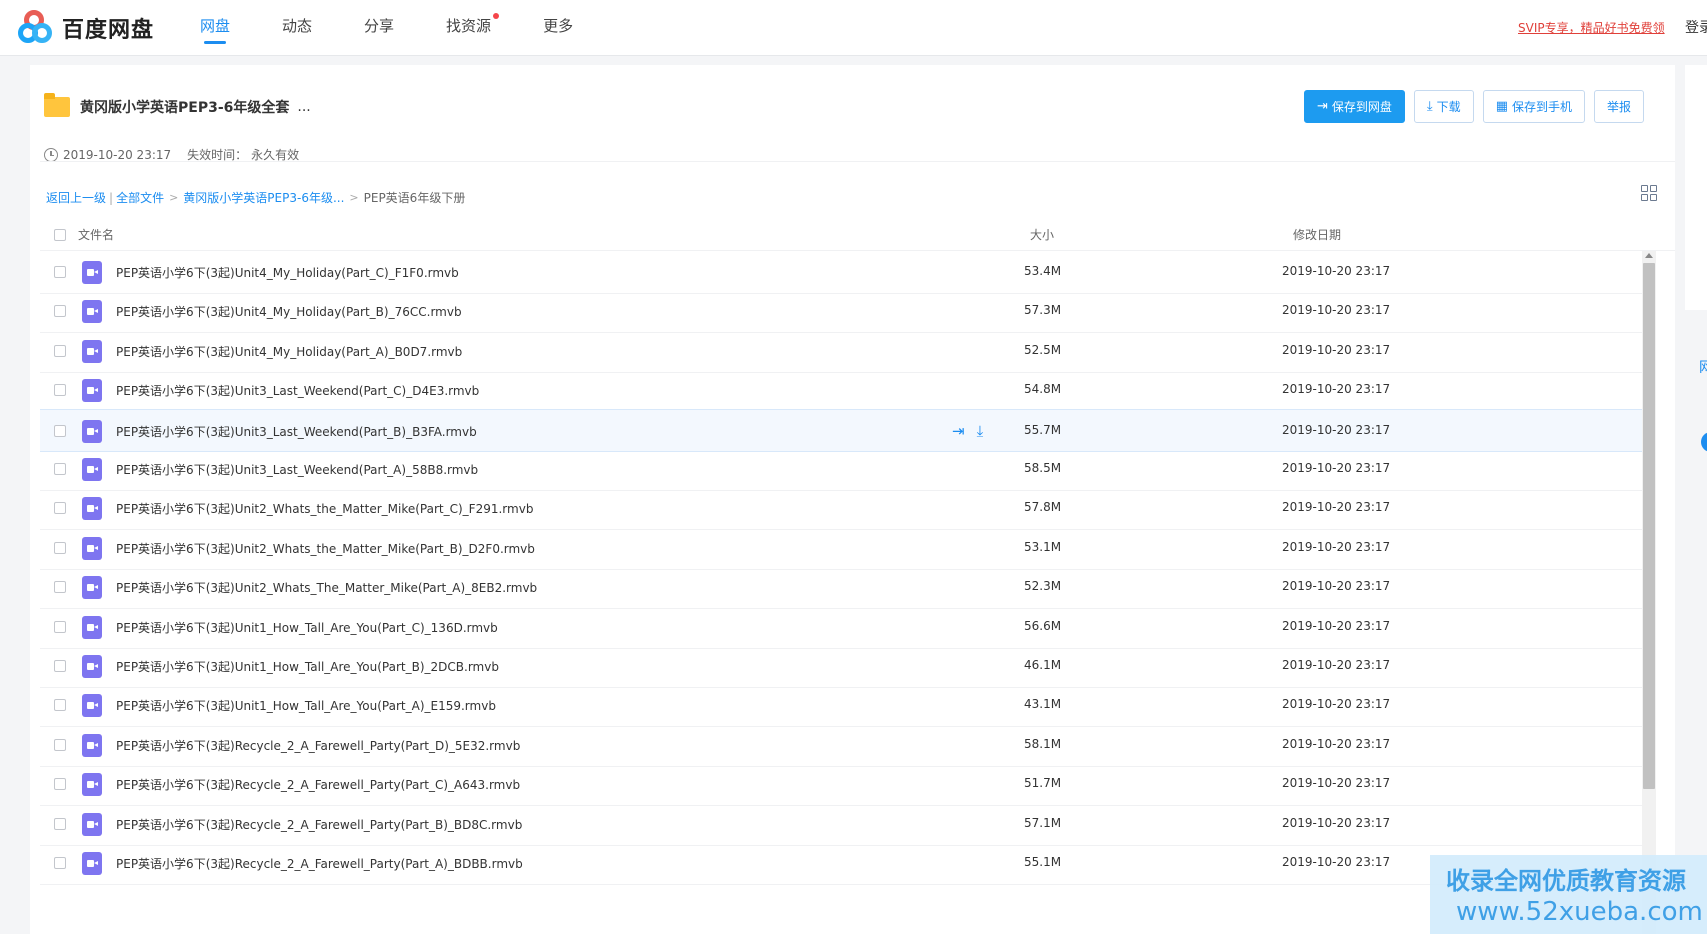  I want to click on file-list-scrollbar, so click(1649, 592).